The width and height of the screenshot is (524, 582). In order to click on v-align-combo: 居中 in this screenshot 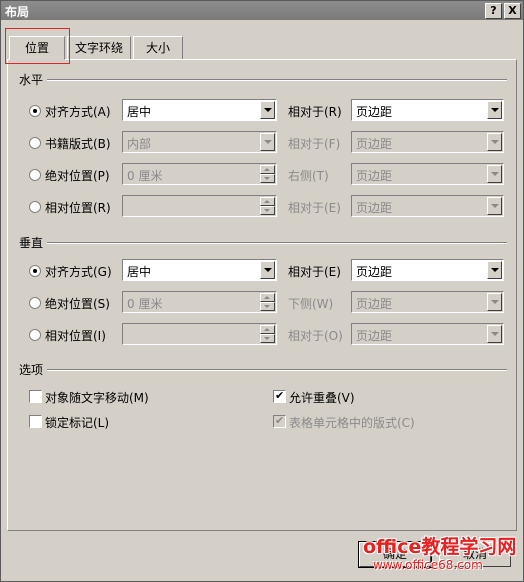, I will do `click(199, 270)`.